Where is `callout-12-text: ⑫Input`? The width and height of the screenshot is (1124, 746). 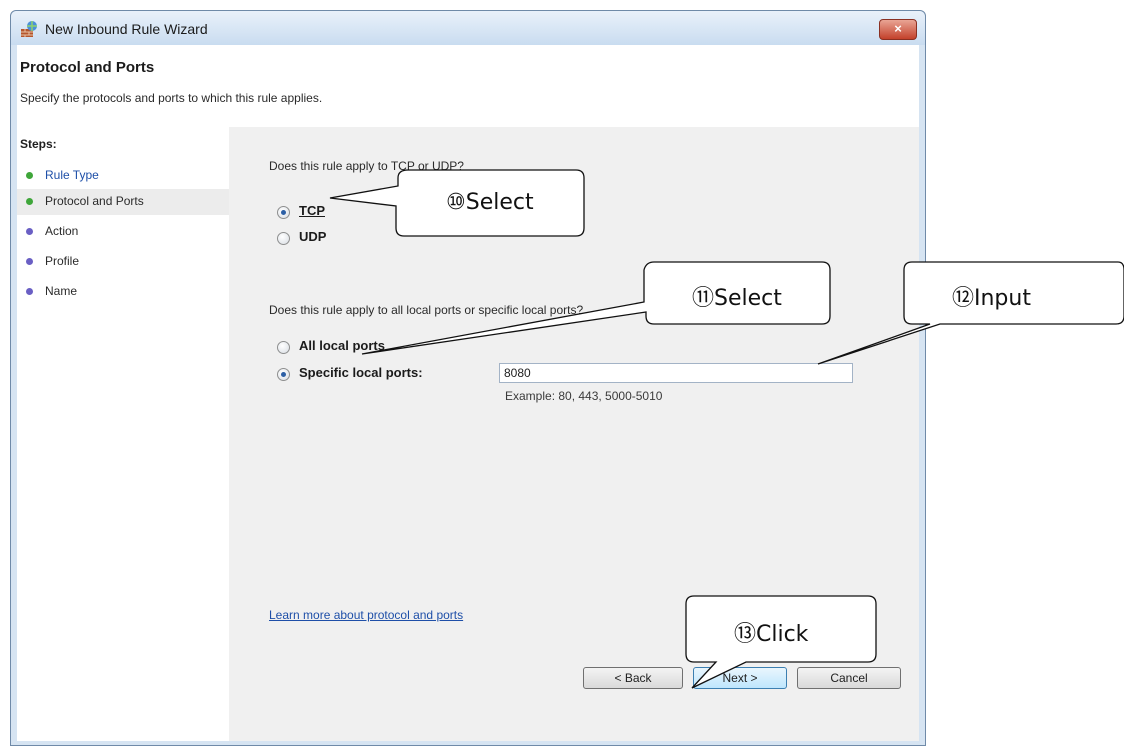 callout-12-text: ⑫Input is located at coordinates (991, 298).